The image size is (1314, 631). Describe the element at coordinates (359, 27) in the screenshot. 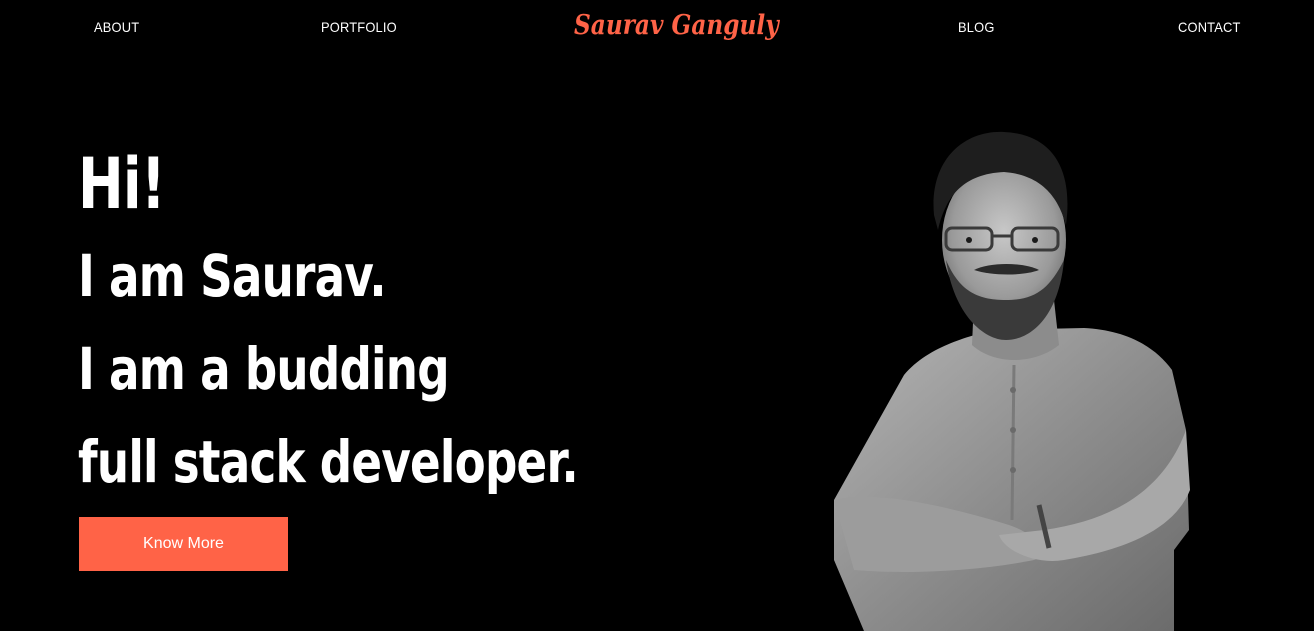

I see `nav-portfolio-link: PORTFOLIO` at that location.